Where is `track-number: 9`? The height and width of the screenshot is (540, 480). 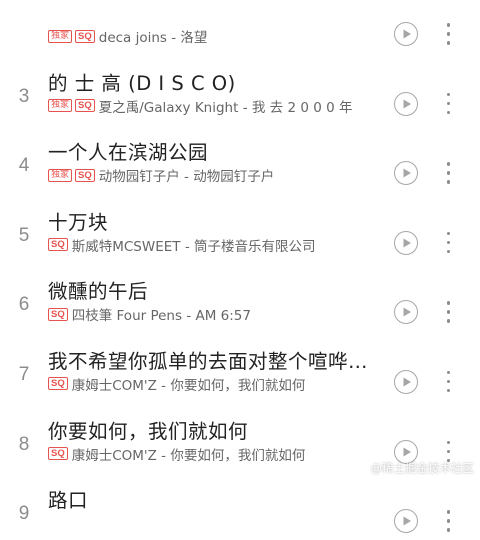 track-number: 9 is located at coordinates (24, 514).